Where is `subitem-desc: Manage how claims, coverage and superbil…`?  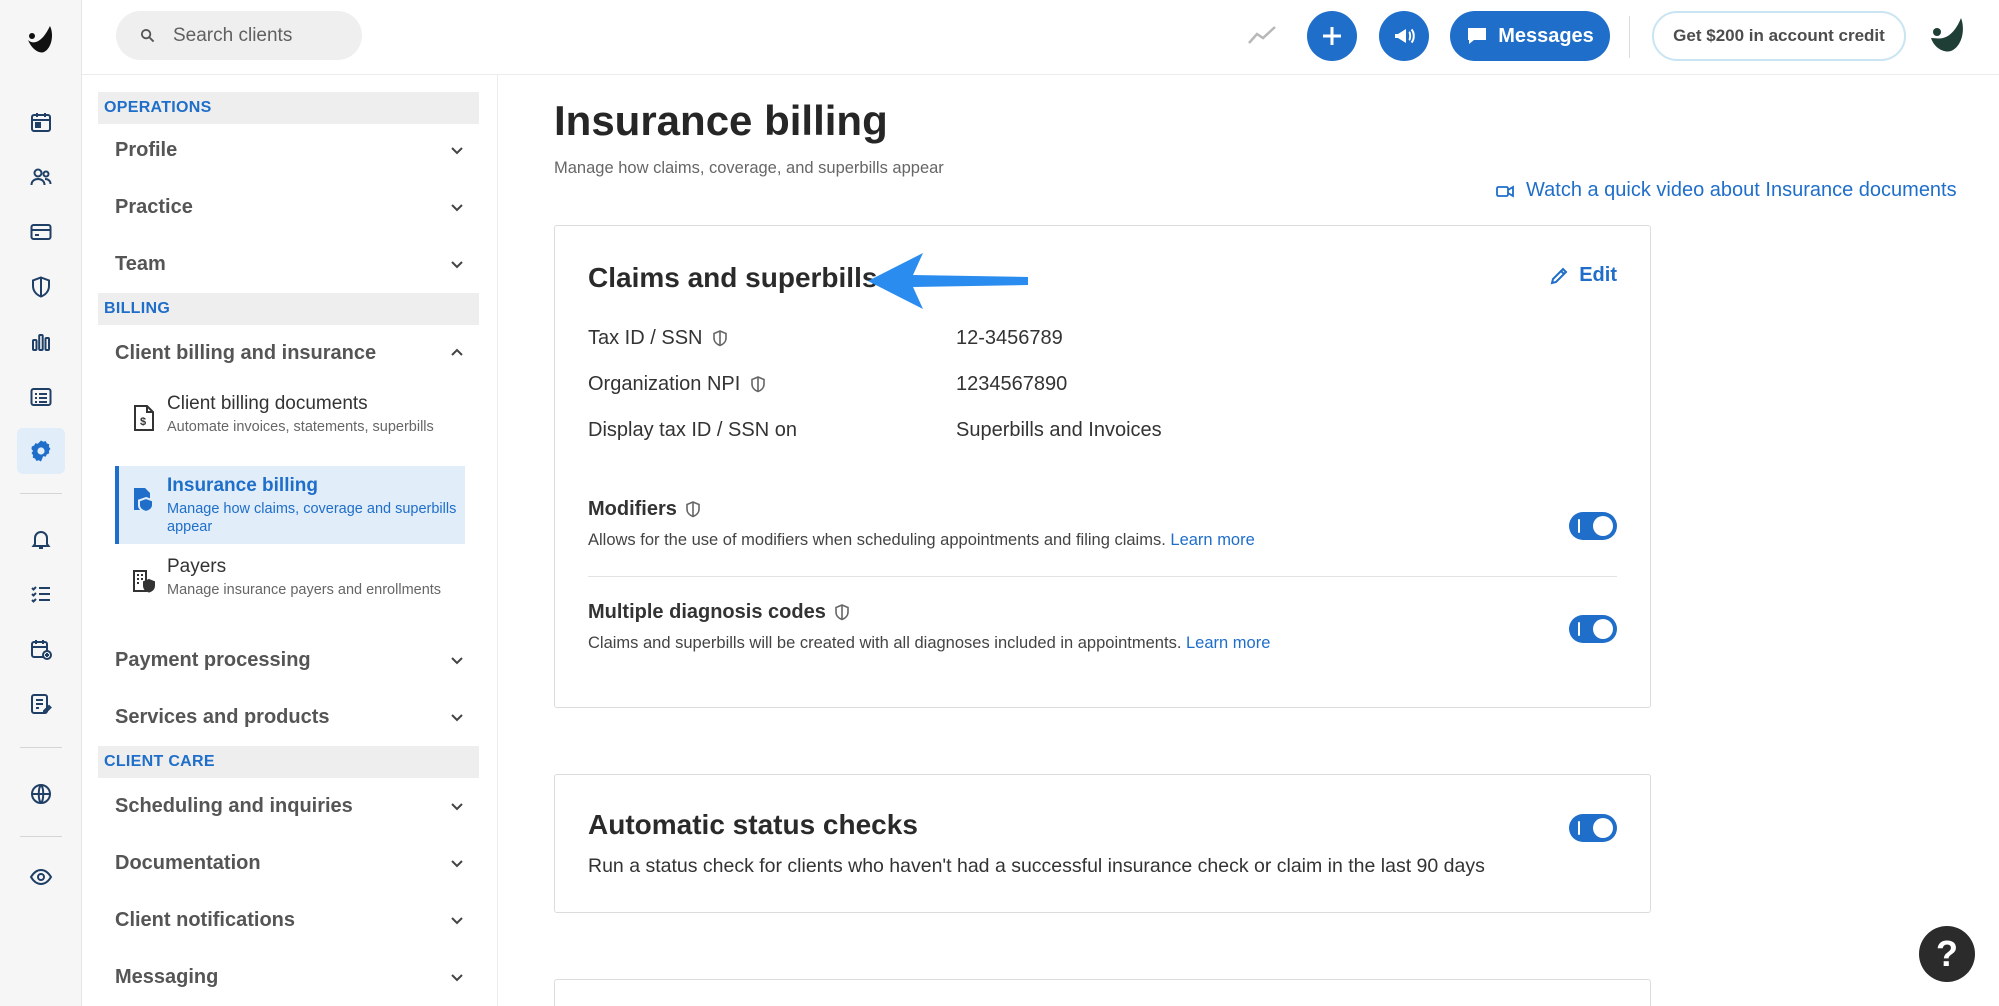 subitem-desc: Manage how claims, coverage and superbil… is located at coordinates (312, 518).